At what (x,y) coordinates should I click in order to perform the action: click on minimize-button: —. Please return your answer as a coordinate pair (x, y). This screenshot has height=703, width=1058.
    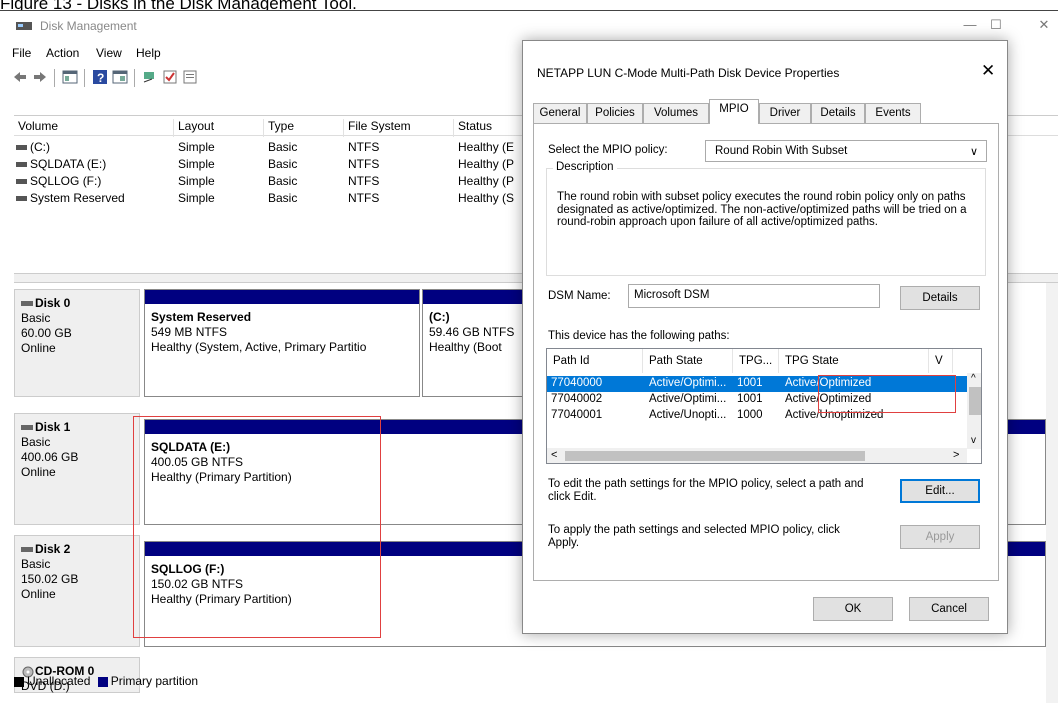
    Looking at the image, I should click on (970, 26).